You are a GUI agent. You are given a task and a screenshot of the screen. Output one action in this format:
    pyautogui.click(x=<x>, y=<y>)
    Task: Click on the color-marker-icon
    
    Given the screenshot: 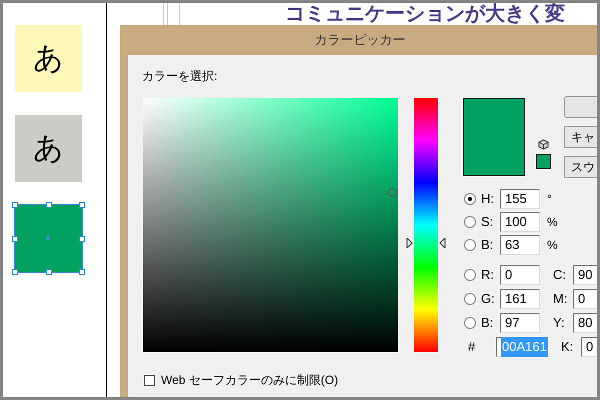 What is the action you would take?
    pyautogui.click(x=392, y=192)
    